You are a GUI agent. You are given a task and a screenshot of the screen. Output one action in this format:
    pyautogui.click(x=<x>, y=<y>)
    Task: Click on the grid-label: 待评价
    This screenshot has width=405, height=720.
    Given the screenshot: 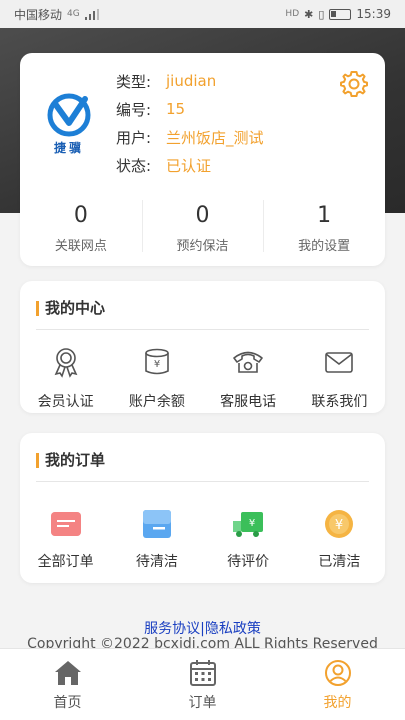 What is the action you would take?
    pyautogui.click(x=248, y=562)
    